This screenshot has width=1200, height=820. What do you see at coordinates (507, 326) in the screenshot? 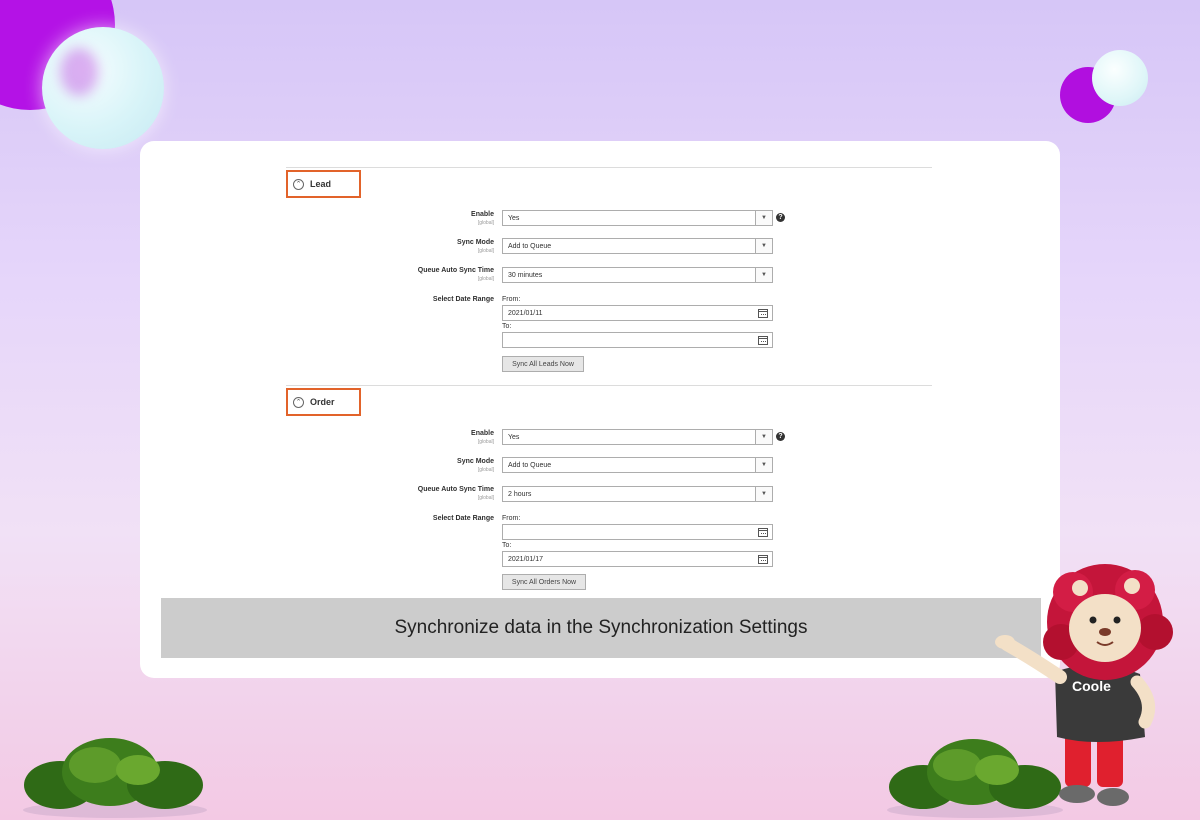
I see `lead-to-label: To:` at bounding box center [507, 326].